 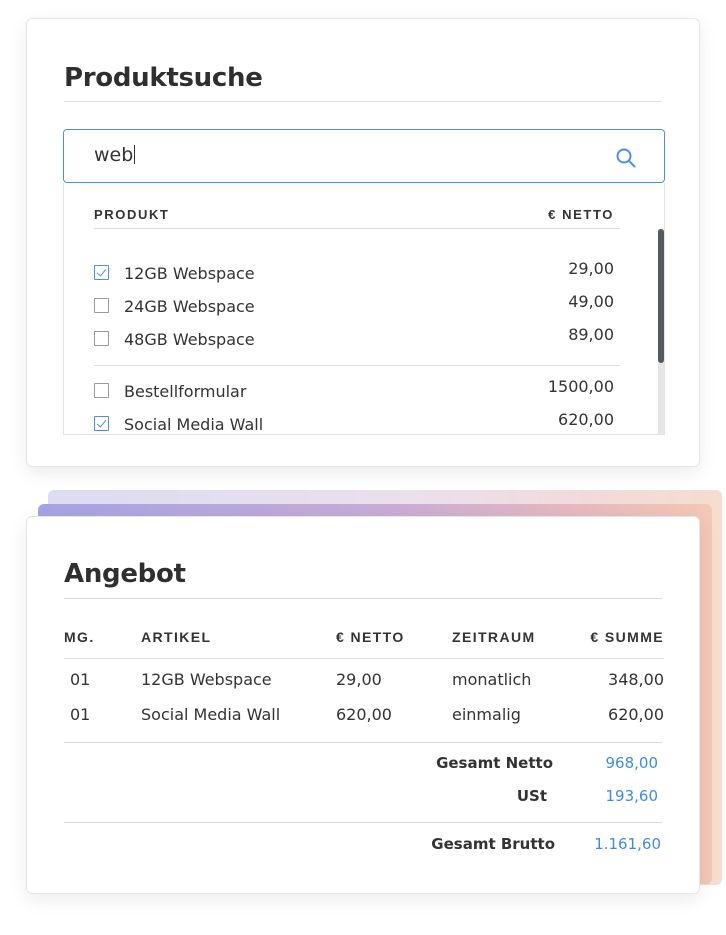 I want to click on row-period: einmalig, so click(x=486, y=714).